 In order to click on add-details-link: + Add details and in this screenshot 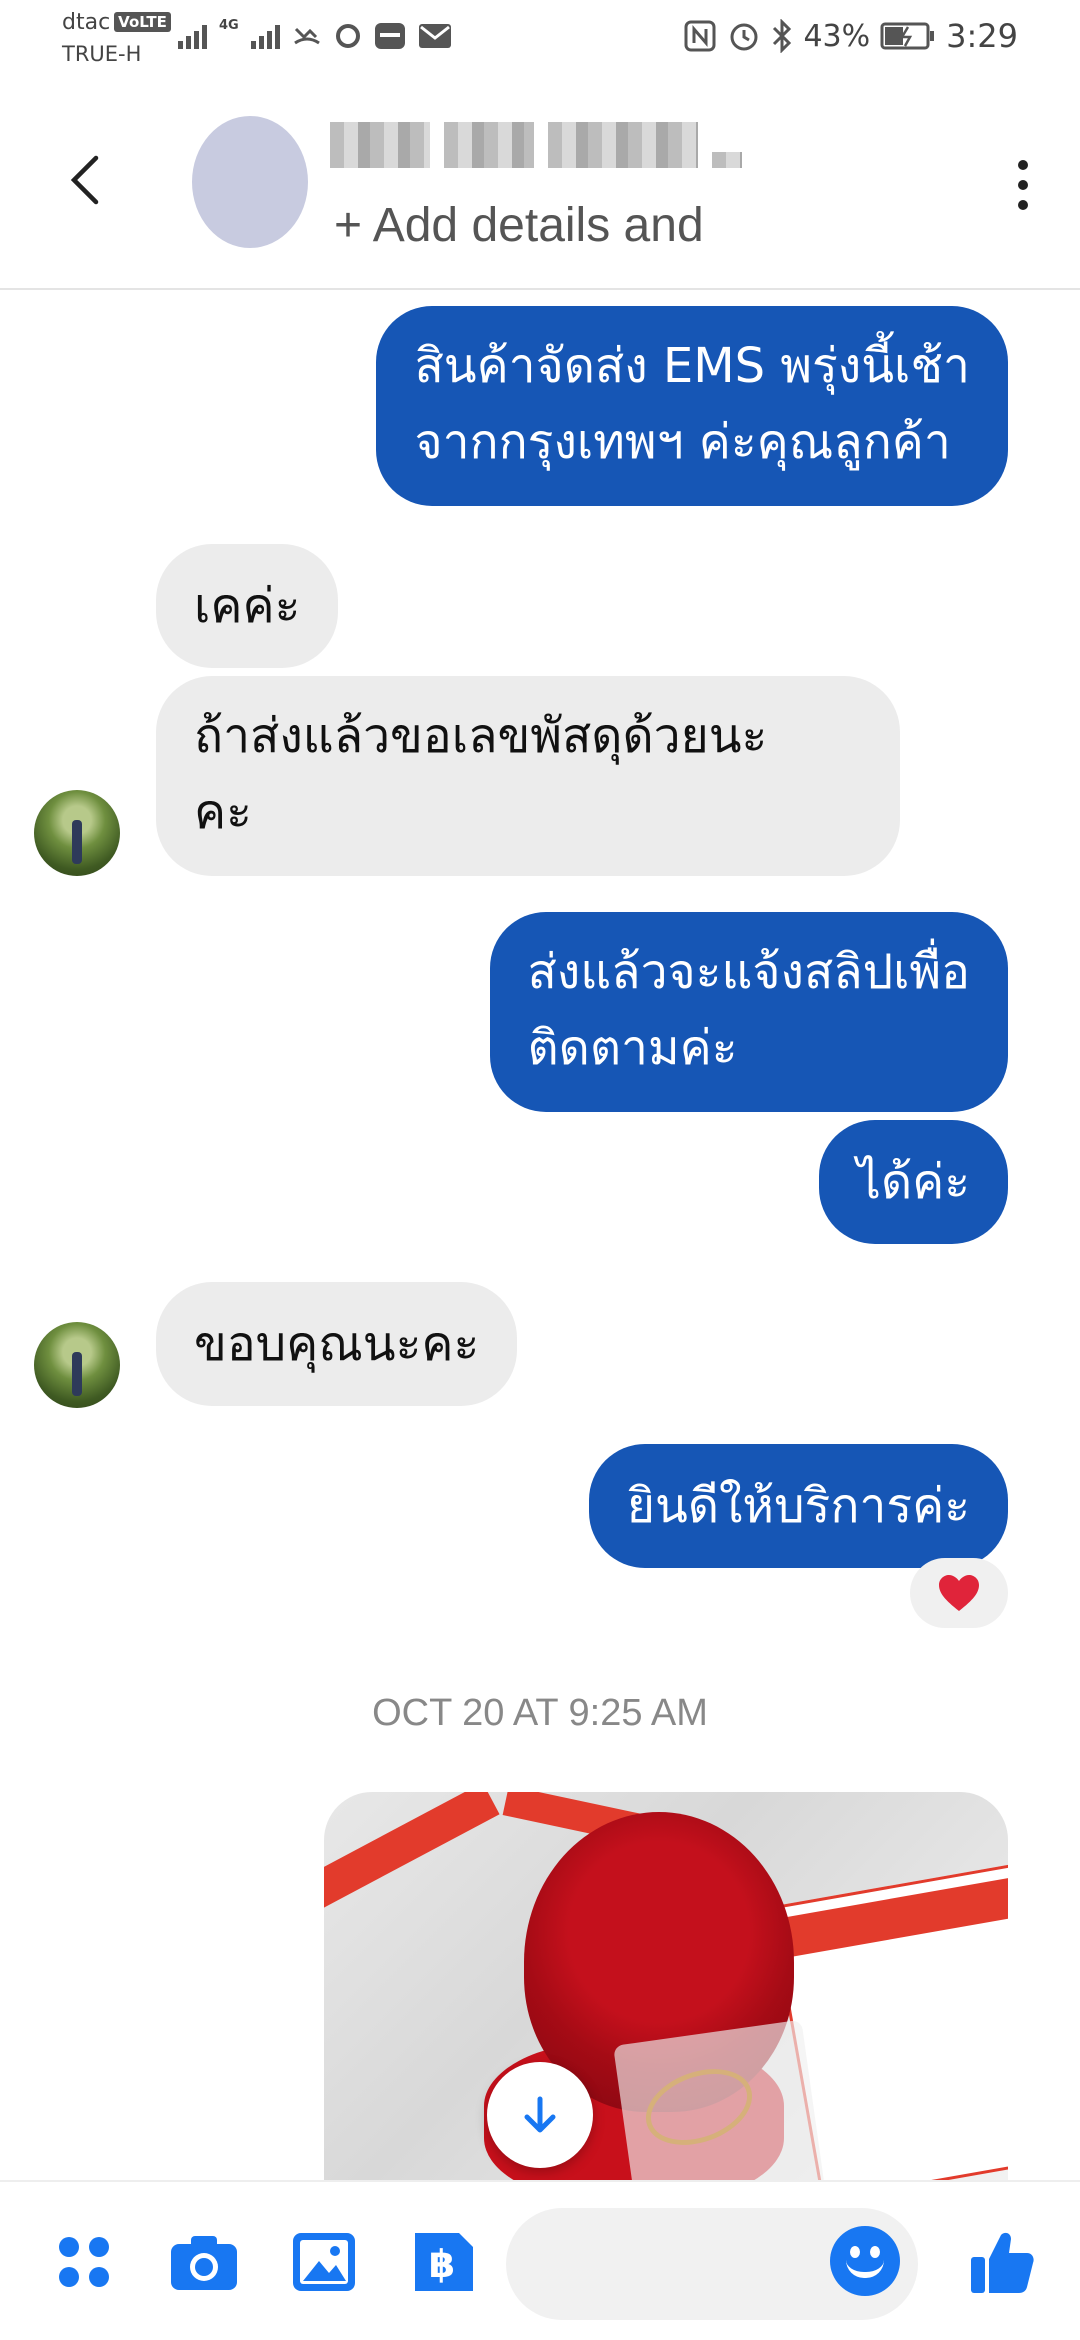, I will do `click(519, 225)`.